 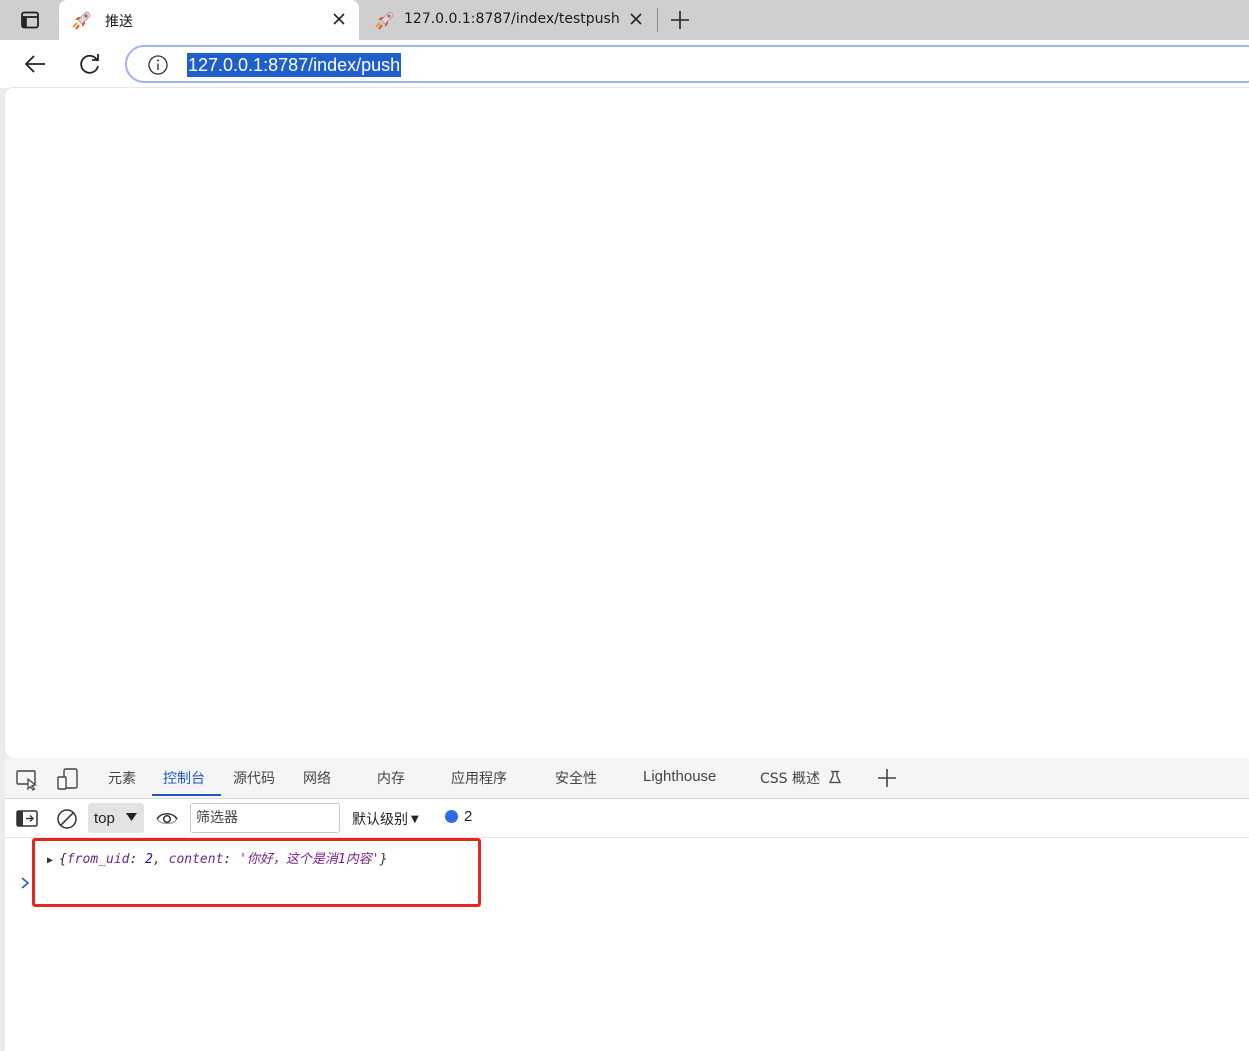 I want to click on tab-actions-icon, so click(x=30, y=20).